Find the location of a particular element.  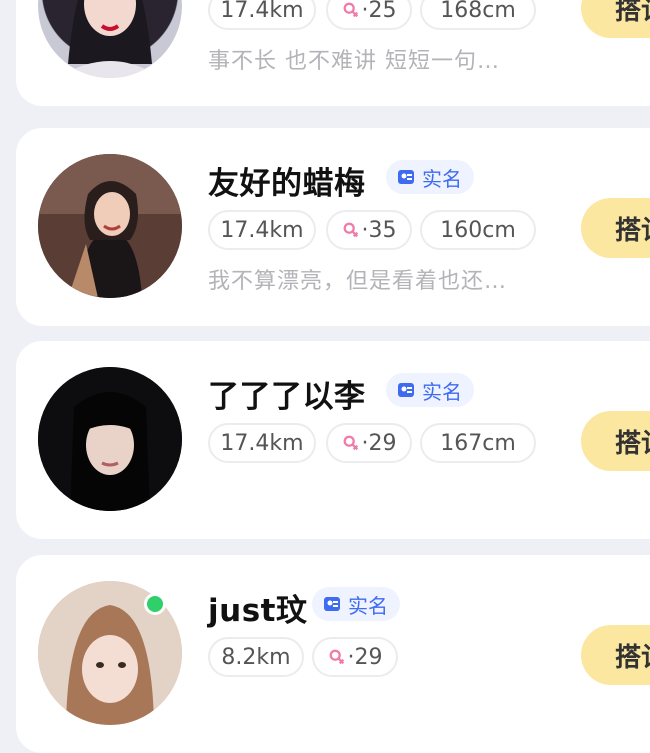

user-name: 了了了以李 is located at coordinates (287, 397).